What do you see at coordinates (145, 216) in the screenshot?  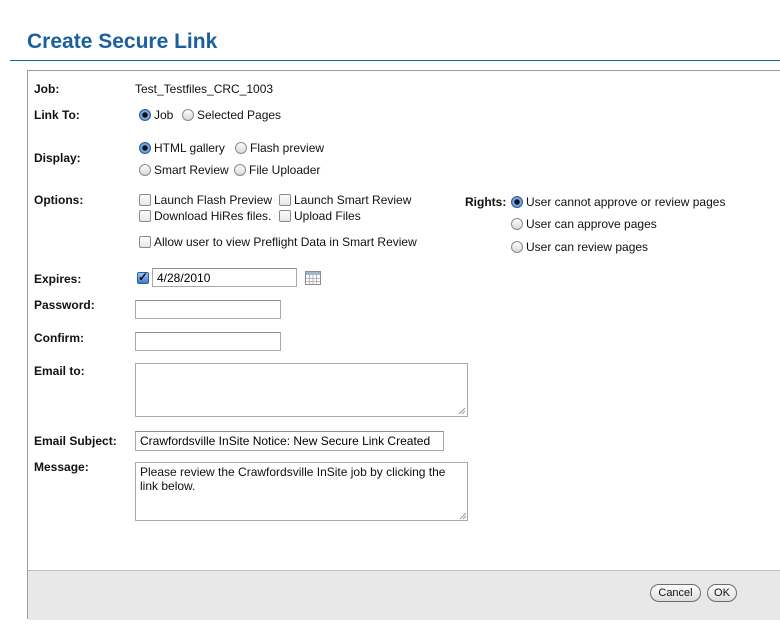 I see `download-hires-checkbox` at bounding box center [145, 216].